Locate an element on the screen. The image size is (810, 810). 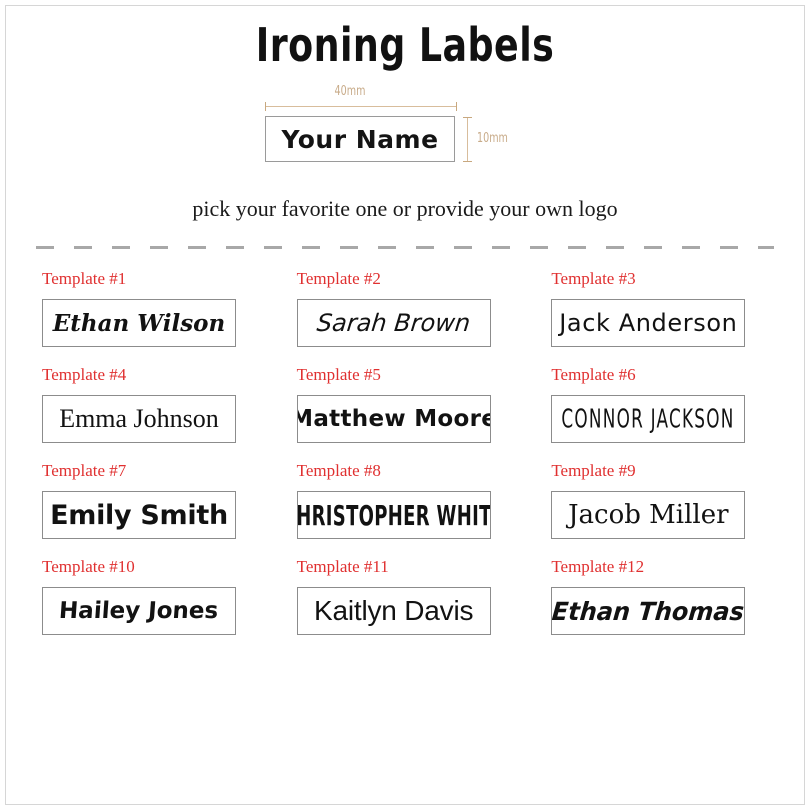
template-label-3: Template #3 is located at coordinates (593, 278).